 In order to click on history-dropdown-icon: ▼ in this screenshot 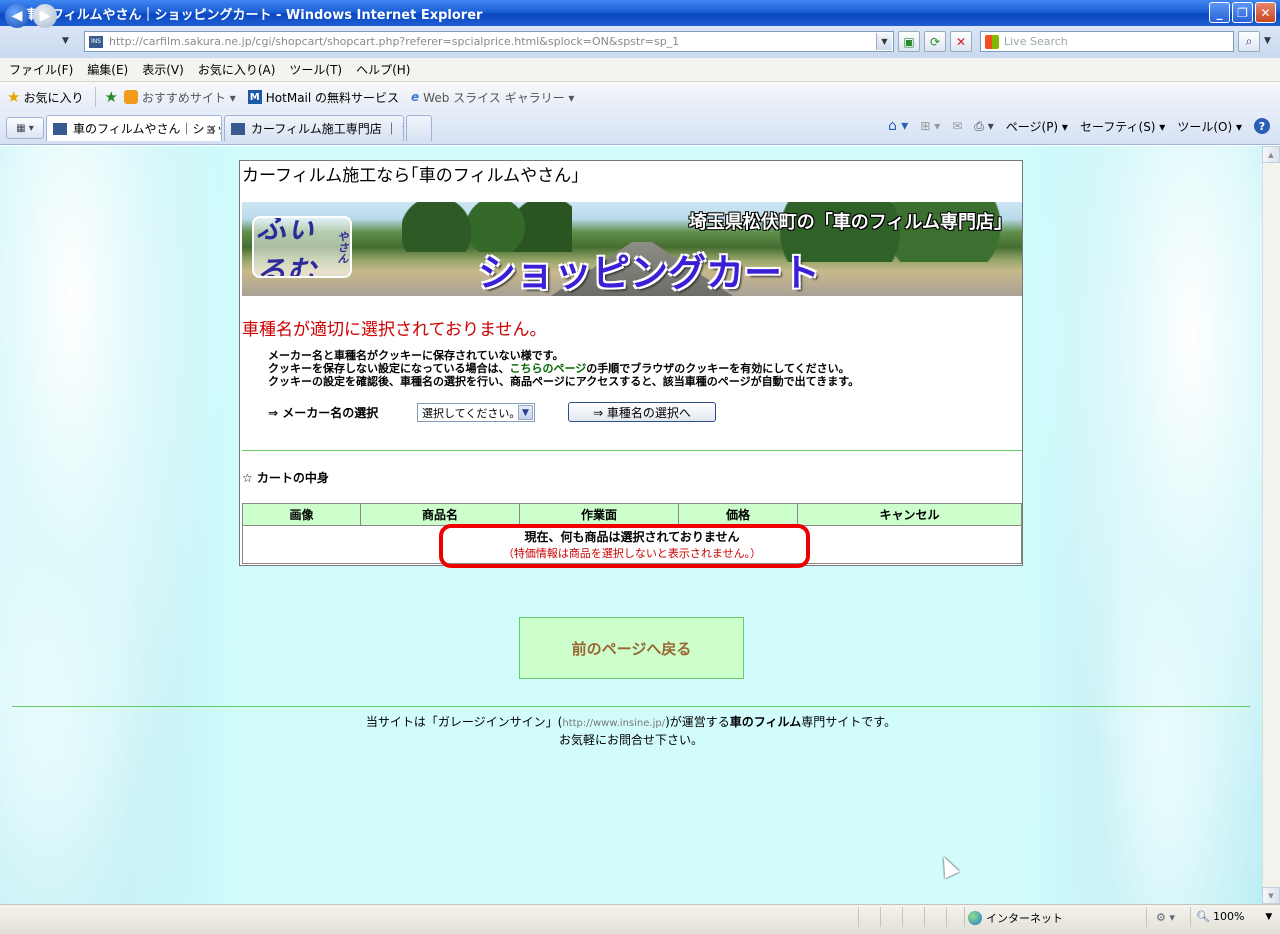, I will do `click(65, 41)`.